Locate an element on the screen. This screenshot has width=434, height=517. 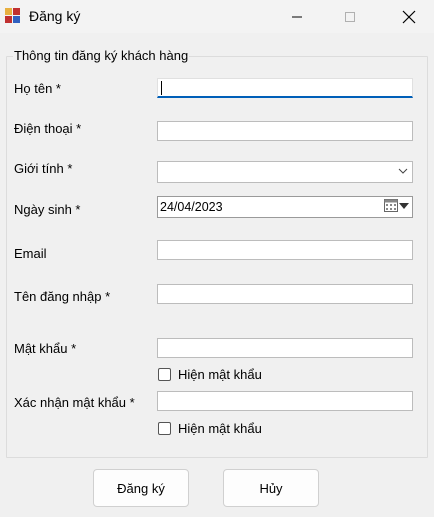
show-confirm-password-checkbox is located at coordinates (164, 428).